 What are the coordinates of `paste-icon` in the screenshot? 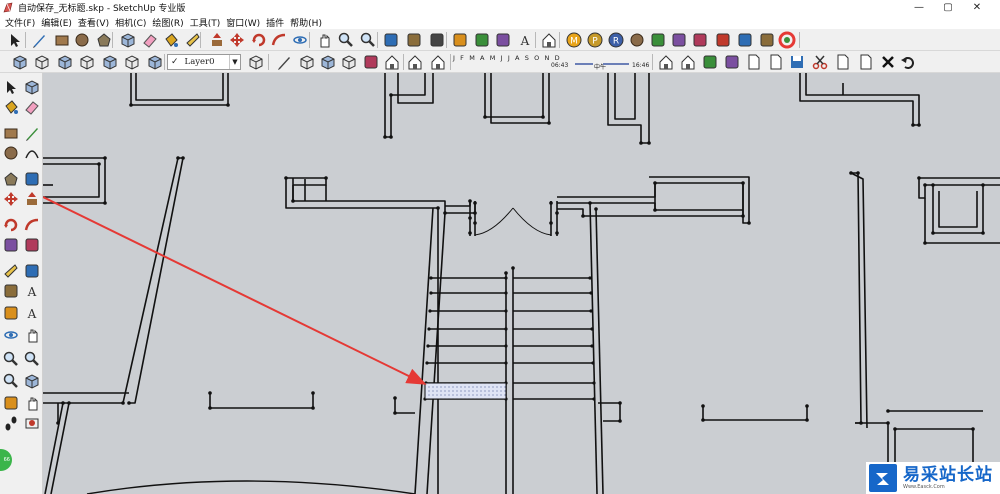 It's located at (864, 62).